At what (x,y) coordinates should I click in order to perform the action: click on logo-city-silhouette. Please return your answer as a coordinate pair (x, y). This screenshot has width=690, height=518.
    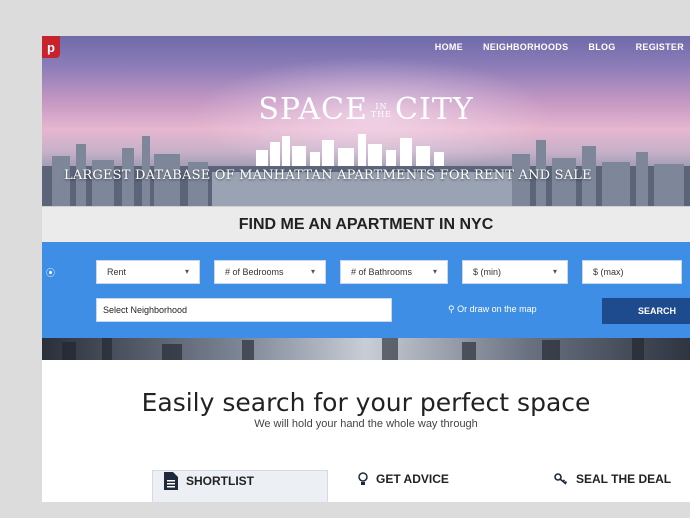
    Looking at the image, I should click on (350, 150).